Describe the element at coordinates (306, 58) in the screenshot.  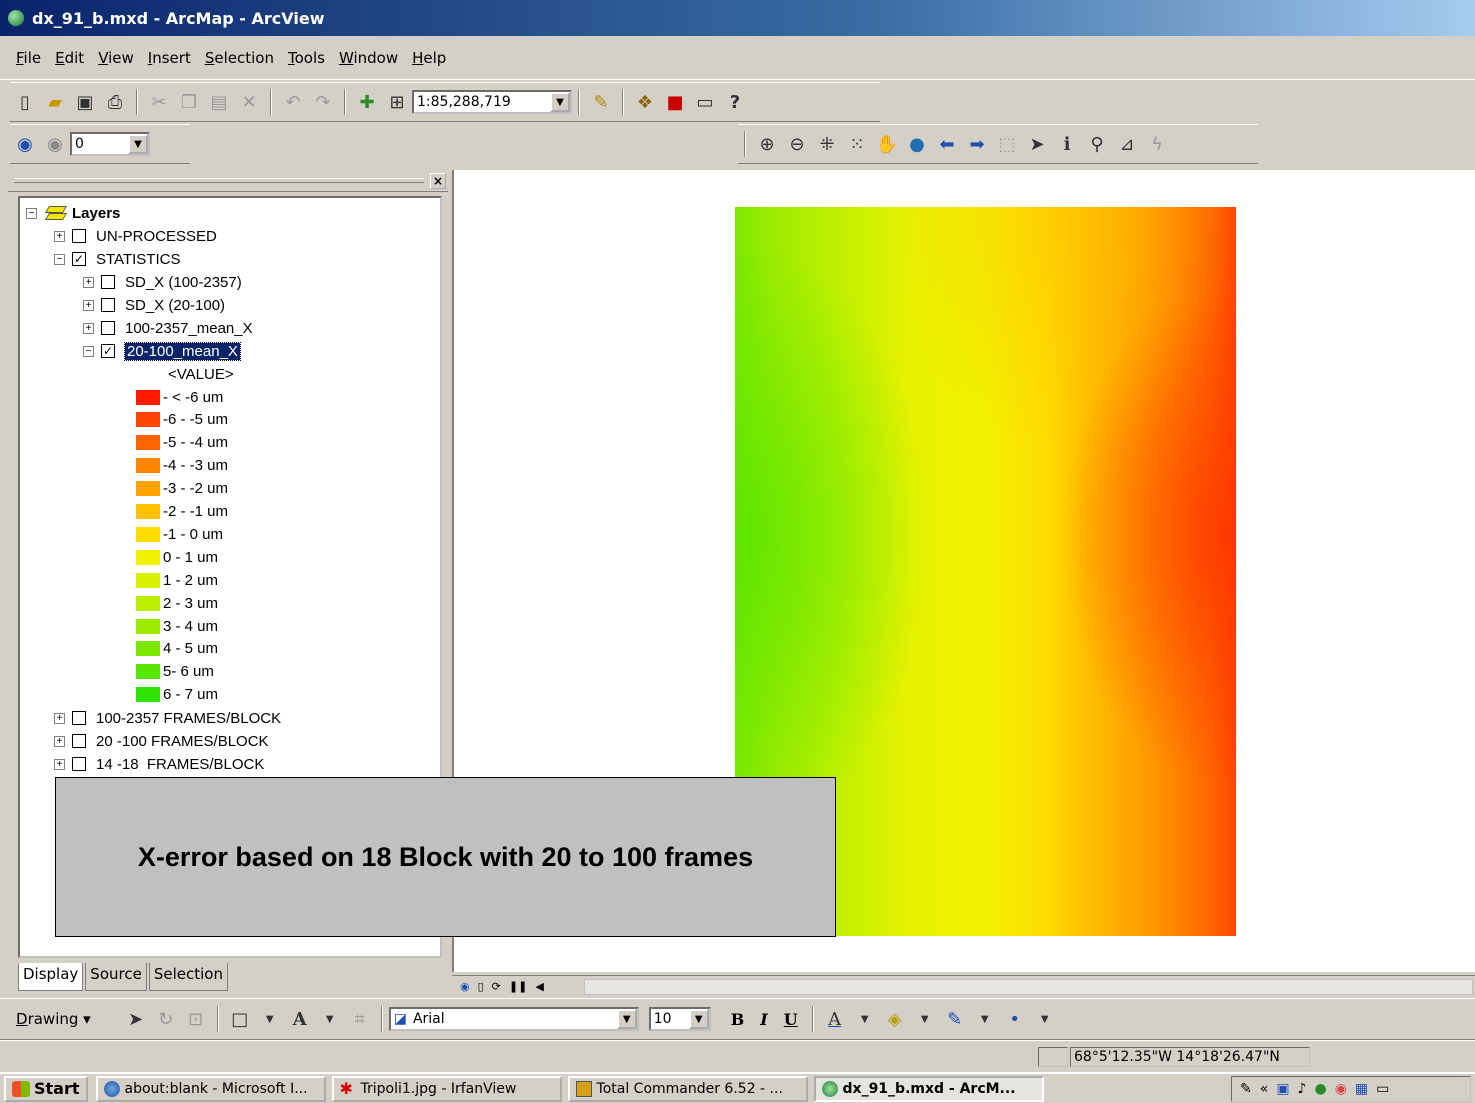
I see `menu-tools: Tools` at that location.